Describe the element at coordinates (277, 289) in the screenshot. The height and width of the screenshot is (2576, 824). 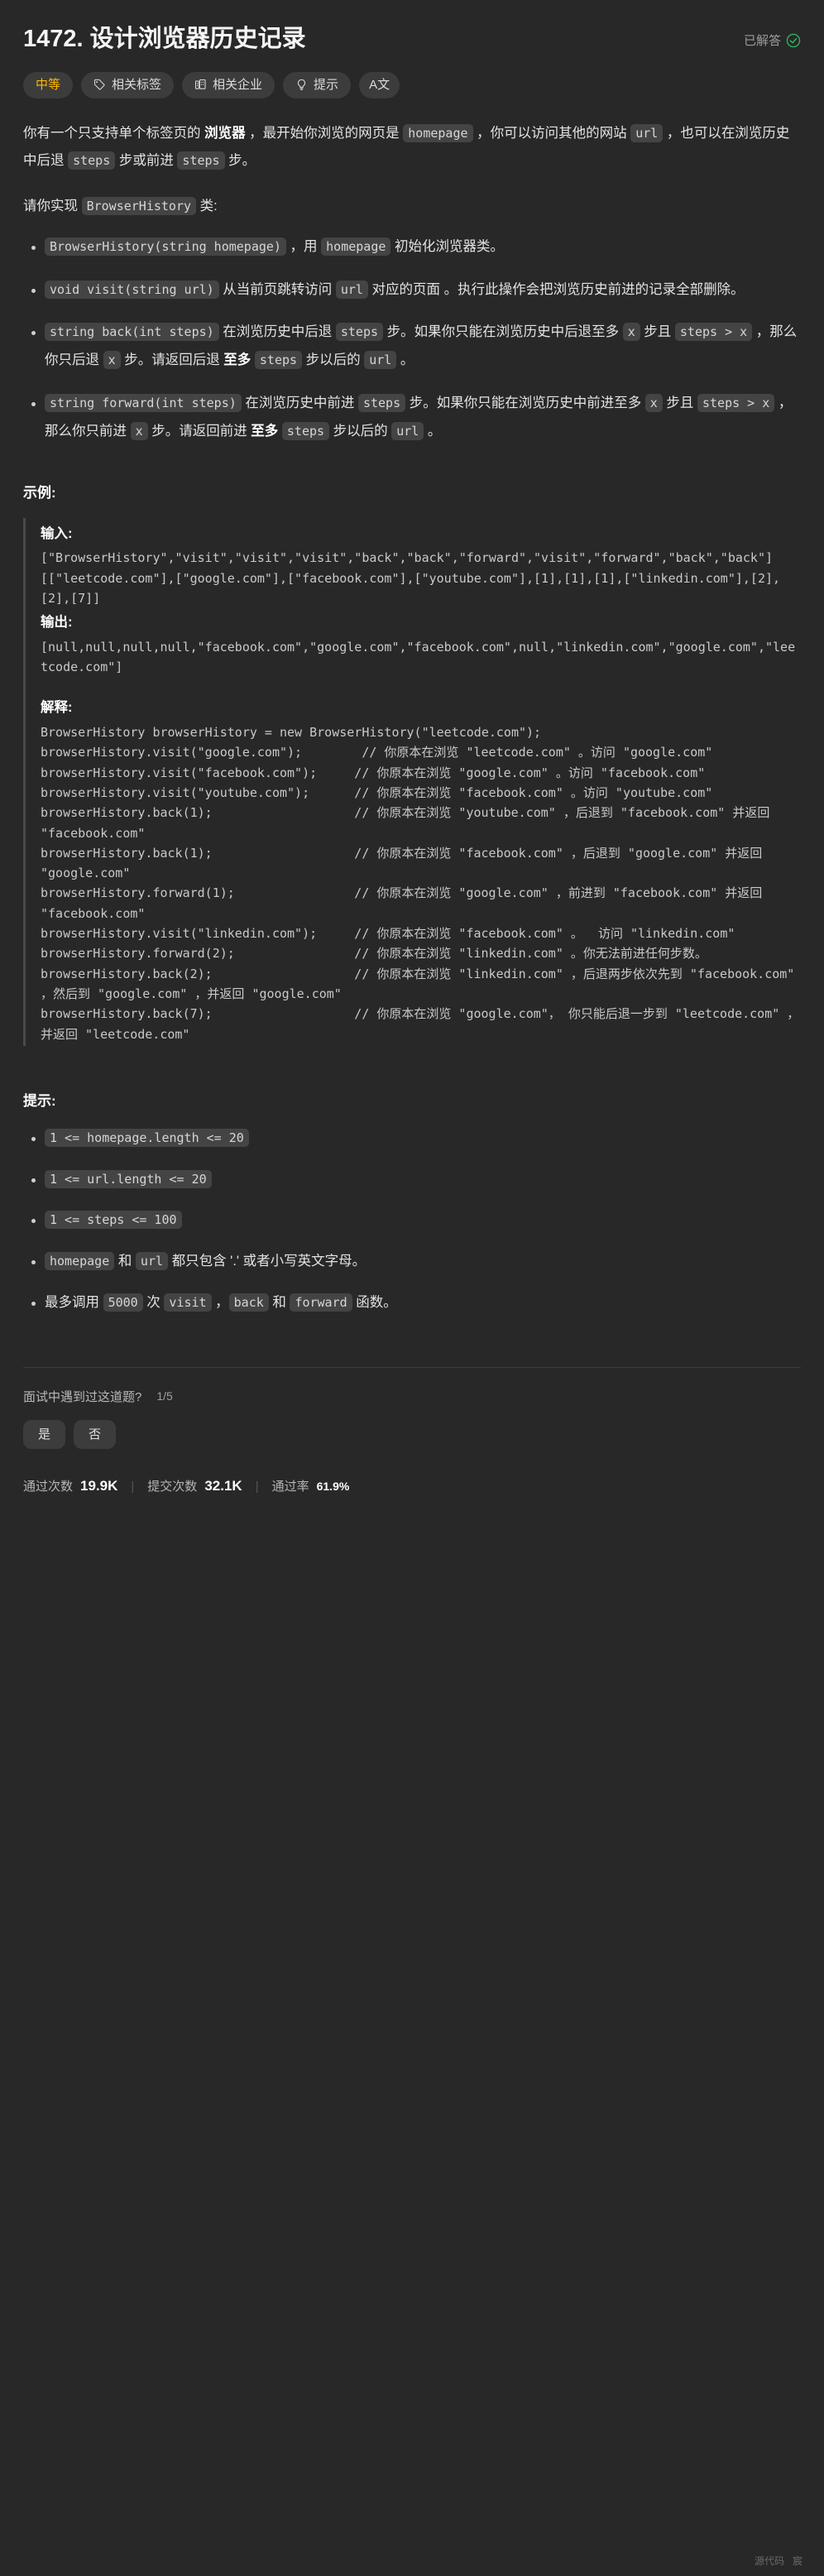
I see `method-text-1: 从当前页跳转访问` at that location.